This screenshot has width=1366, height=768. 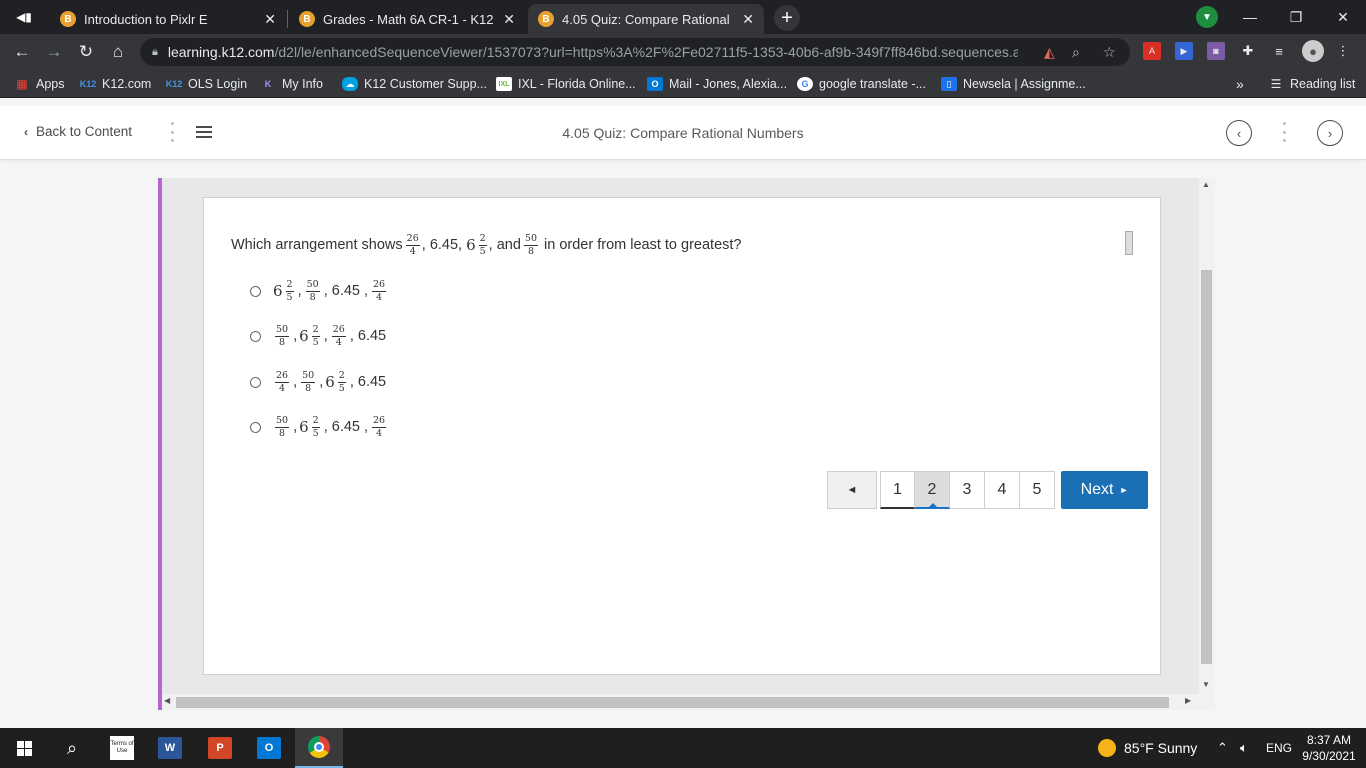 What do you see at coordinates (897, 490) in the screenshot?
I see `page-1-button: 1` at bounding box center [897, 490].